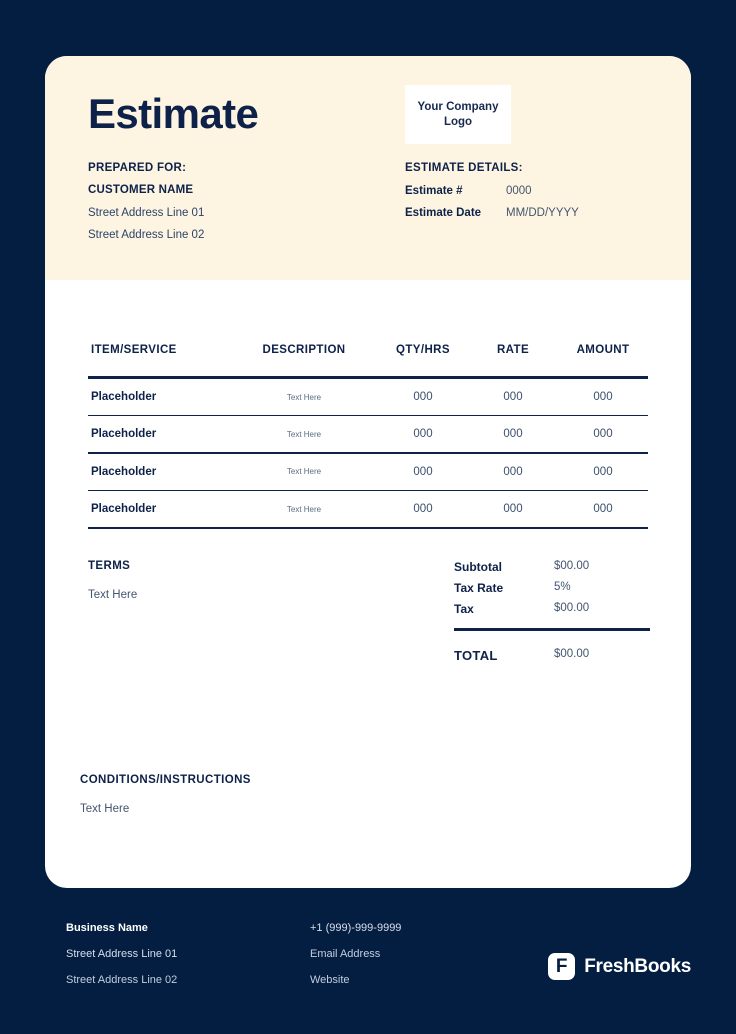 This screenshot has height=1034, width=736. Describe the element at coordinates (213, 580) in the screenshot. I see `terms-block: TERMS Text Here` at that location.